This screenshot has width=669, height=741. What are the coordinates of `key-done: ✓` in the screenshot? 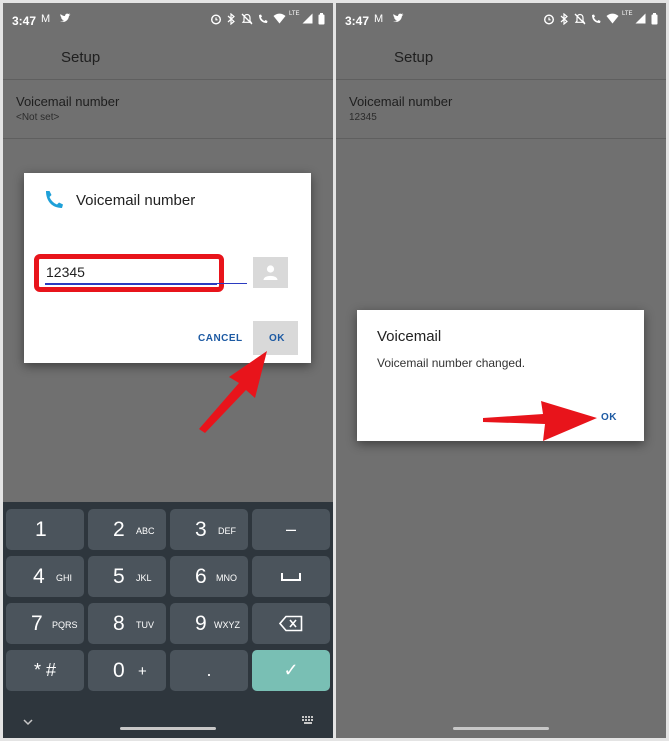 It's located at (291, 670).